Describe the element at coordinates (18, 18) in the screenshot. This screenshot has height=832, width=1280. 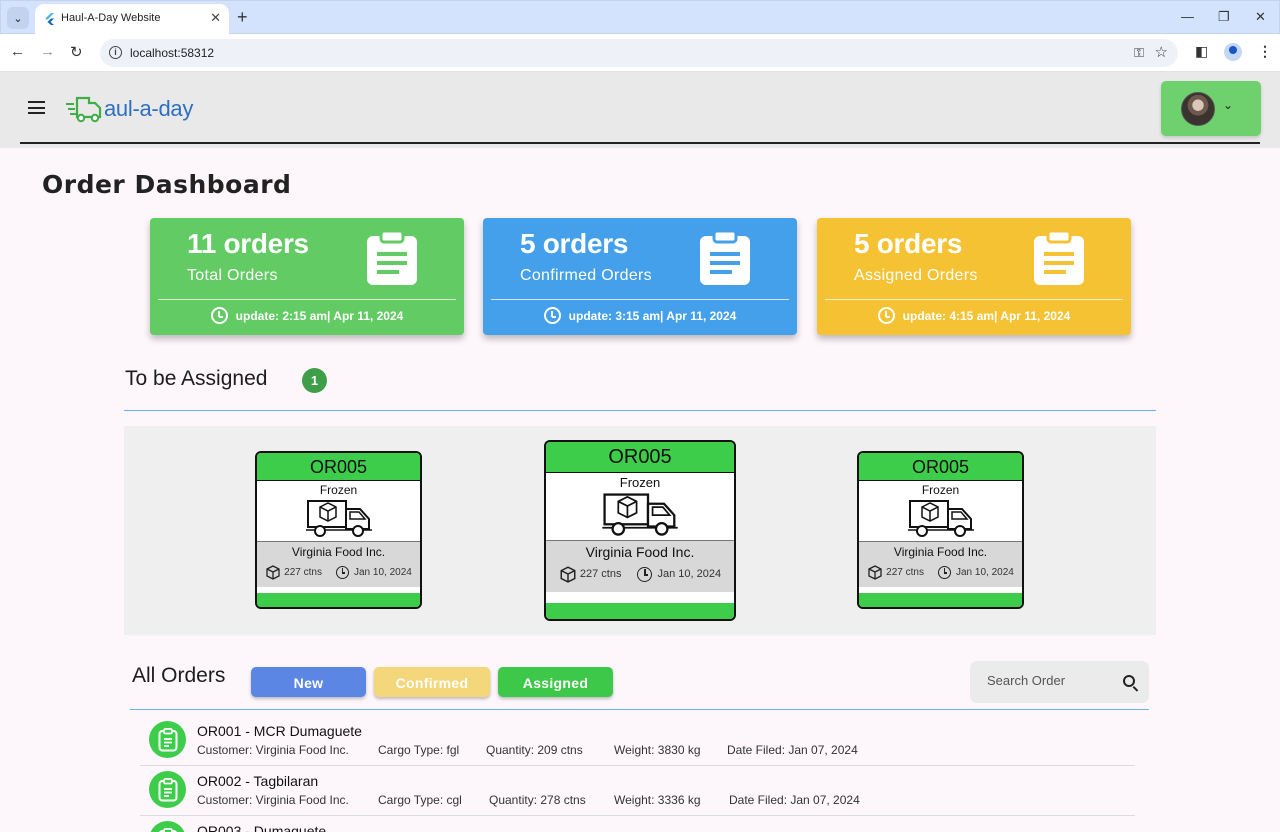
I see `tab-search-chevron-icon: ⌄` at that location.